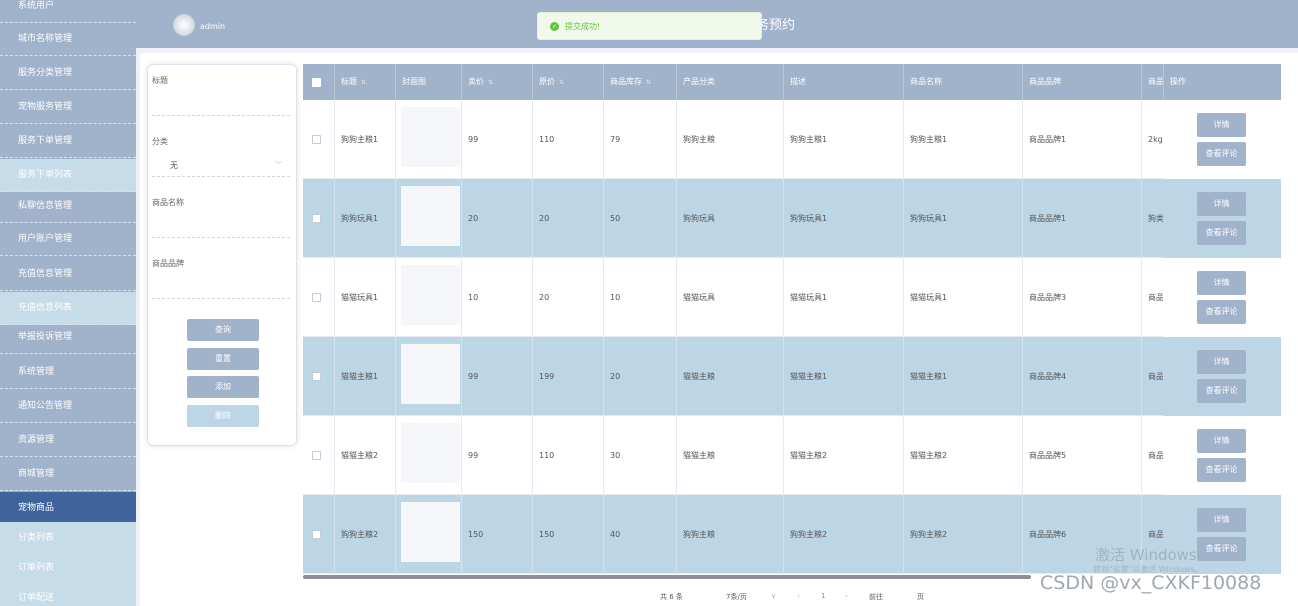 The width and height of the screenshot is (1298, 606). What do you see at coordinates (1081, 455) in the screenshot?
I see `cell-brand: 商品品牌5` at bounding box center [1081, 455].